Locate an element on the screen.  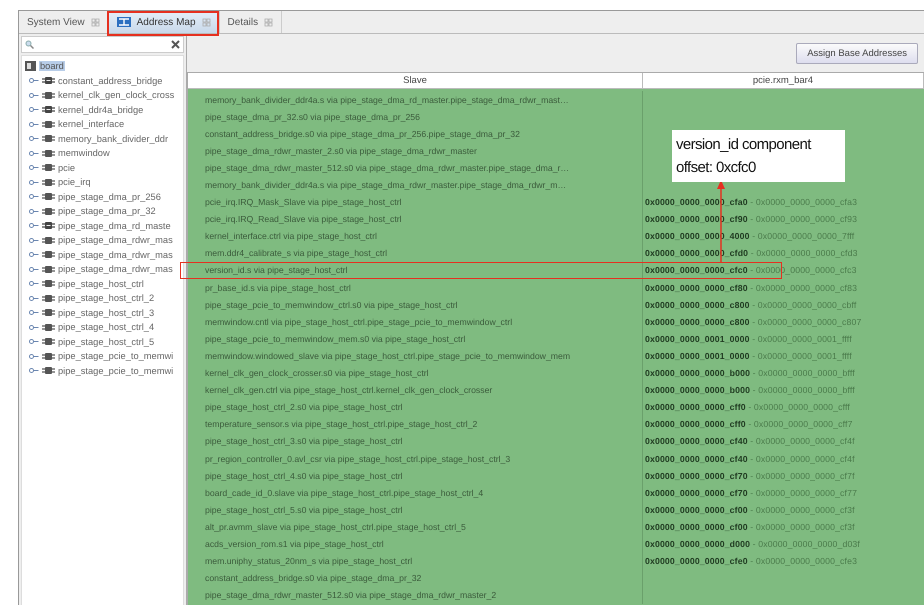
tree-item: pipe_stage_host_ctrl_3 is located at coordinates (106, 313).